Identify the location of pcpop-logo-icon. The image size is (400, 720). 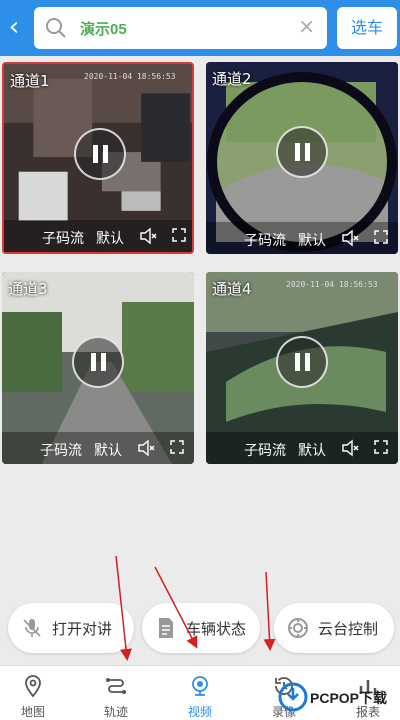
(293, 697).